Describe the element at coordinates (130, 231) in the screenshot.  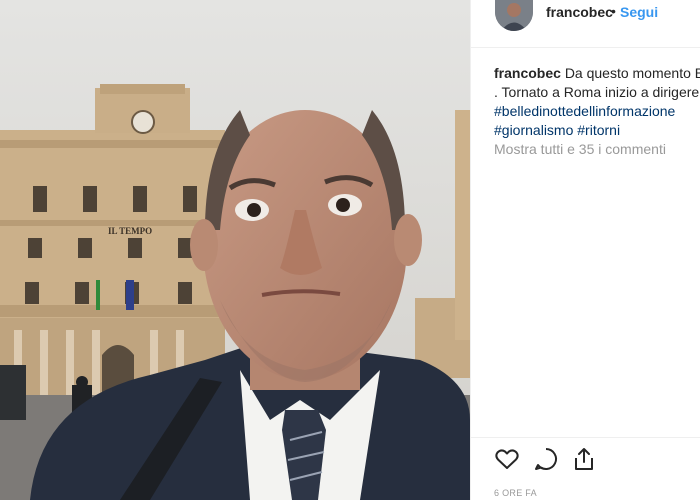
I see `building-sign: IL TEMPO` at that location.